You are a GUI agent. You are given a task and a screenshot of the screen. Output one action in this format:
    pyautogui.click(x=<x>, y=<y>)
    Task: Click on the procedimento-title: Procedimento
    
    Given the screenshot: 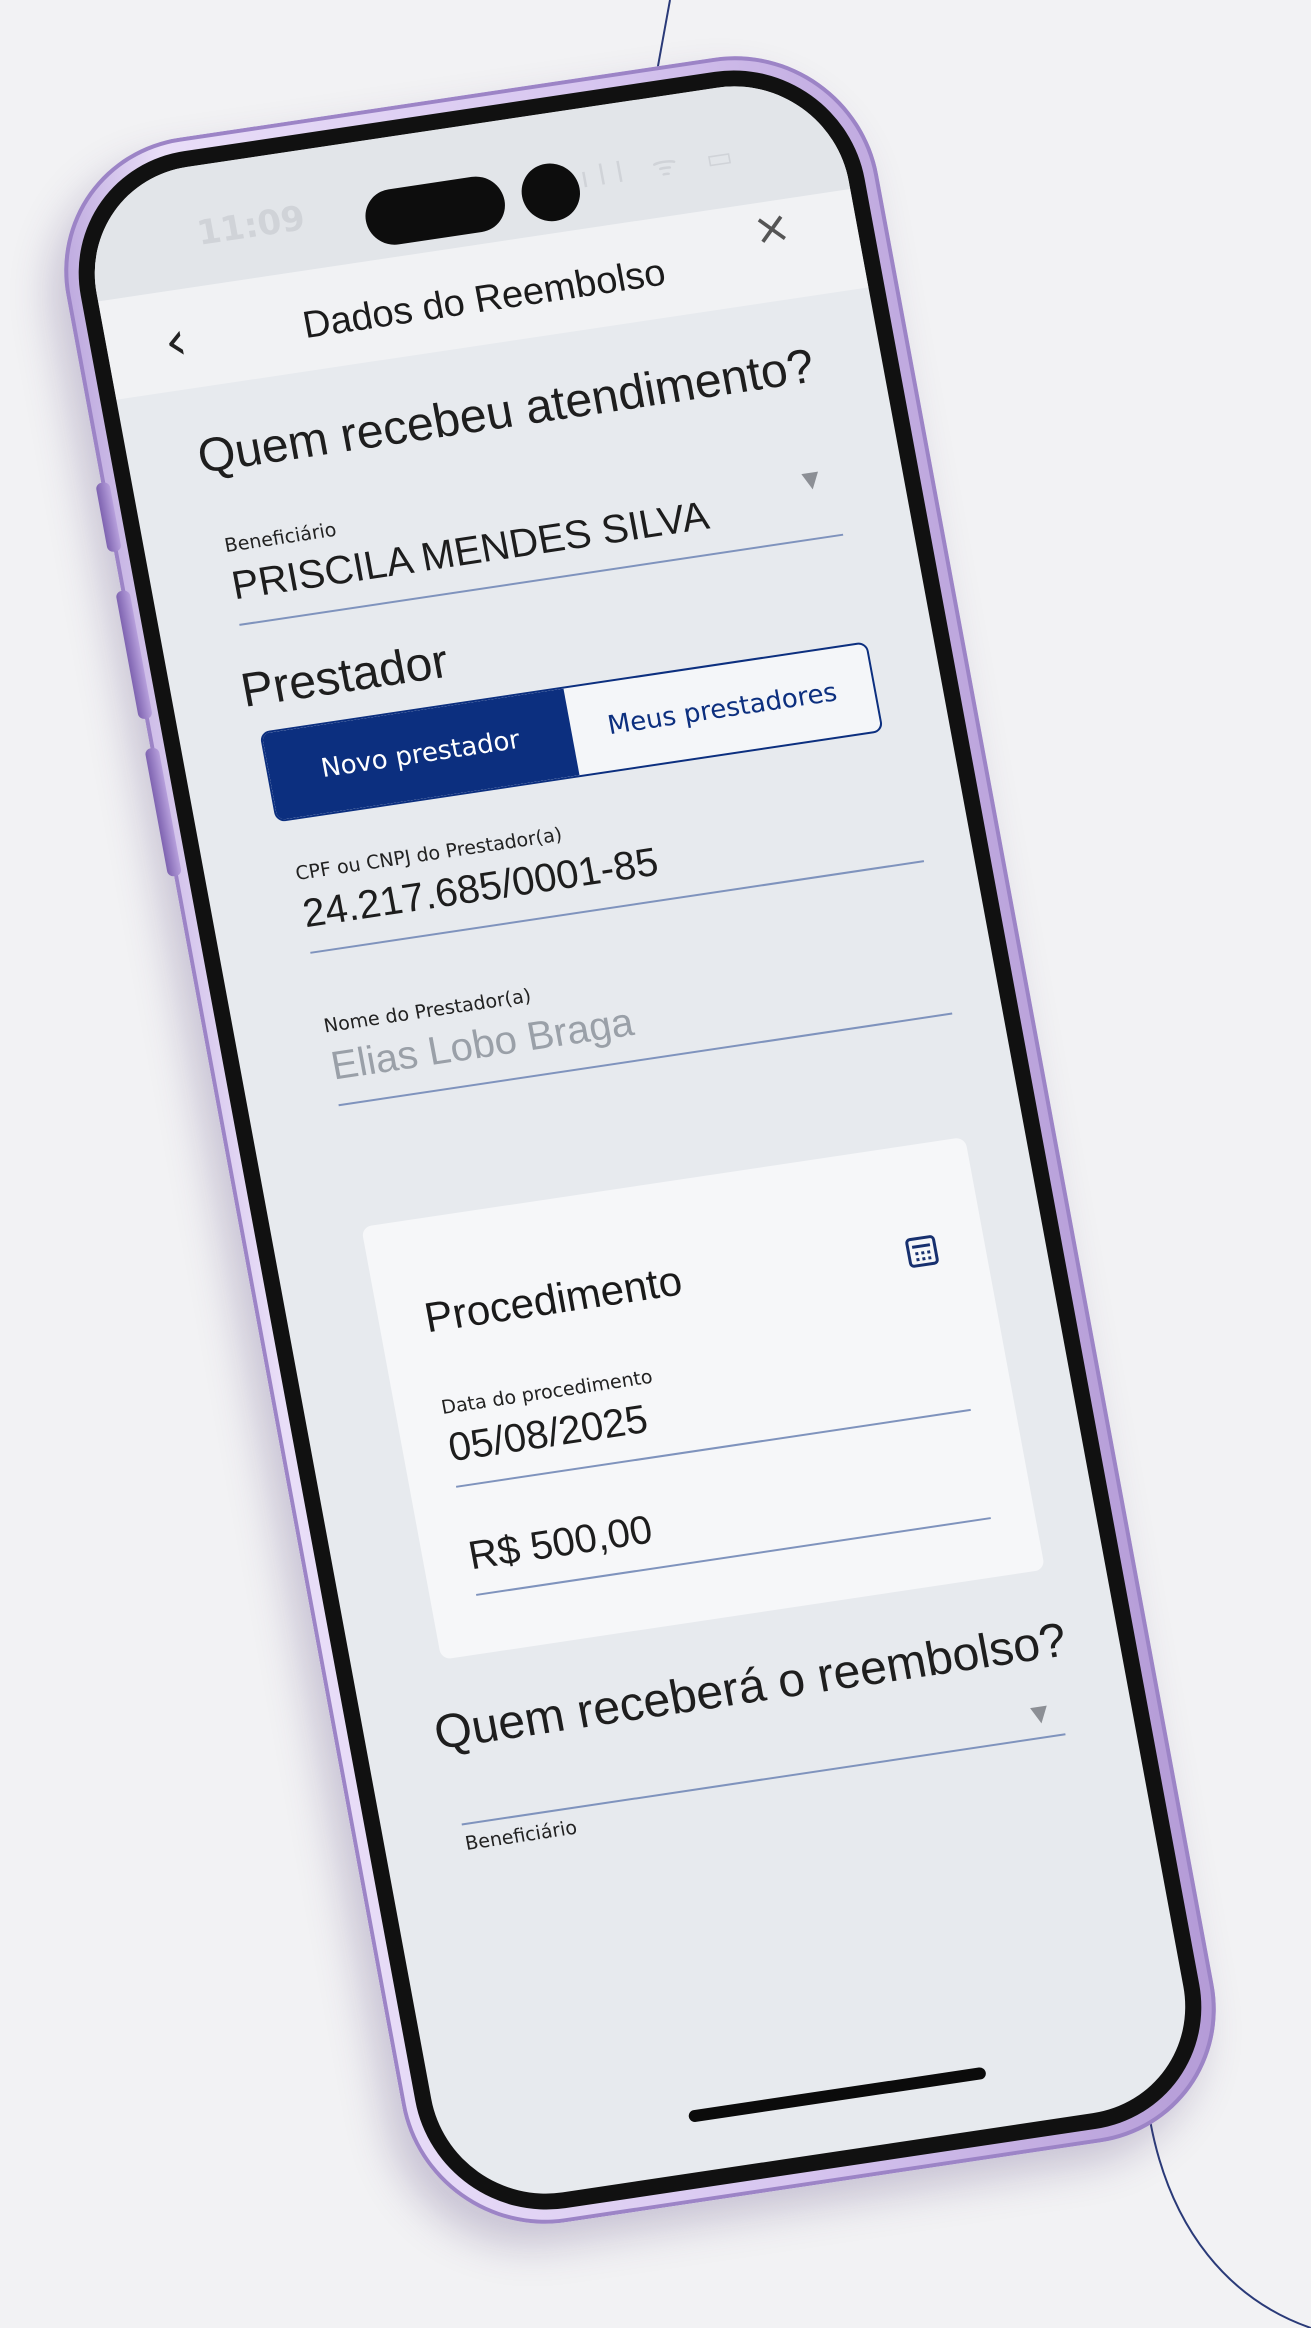 What is the action you would take?
    pyautogui.click(x=553, y=1299)
    